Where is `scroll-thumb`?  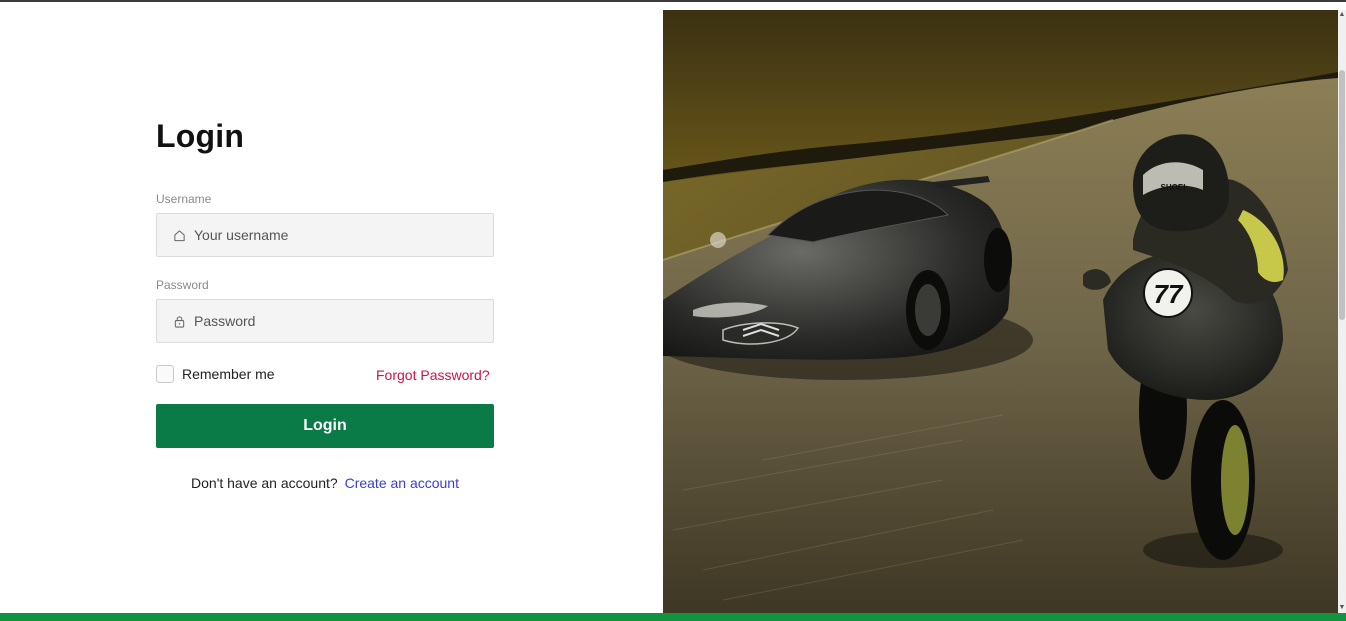
scroll-thumb is located at coordinates (1342, 195).